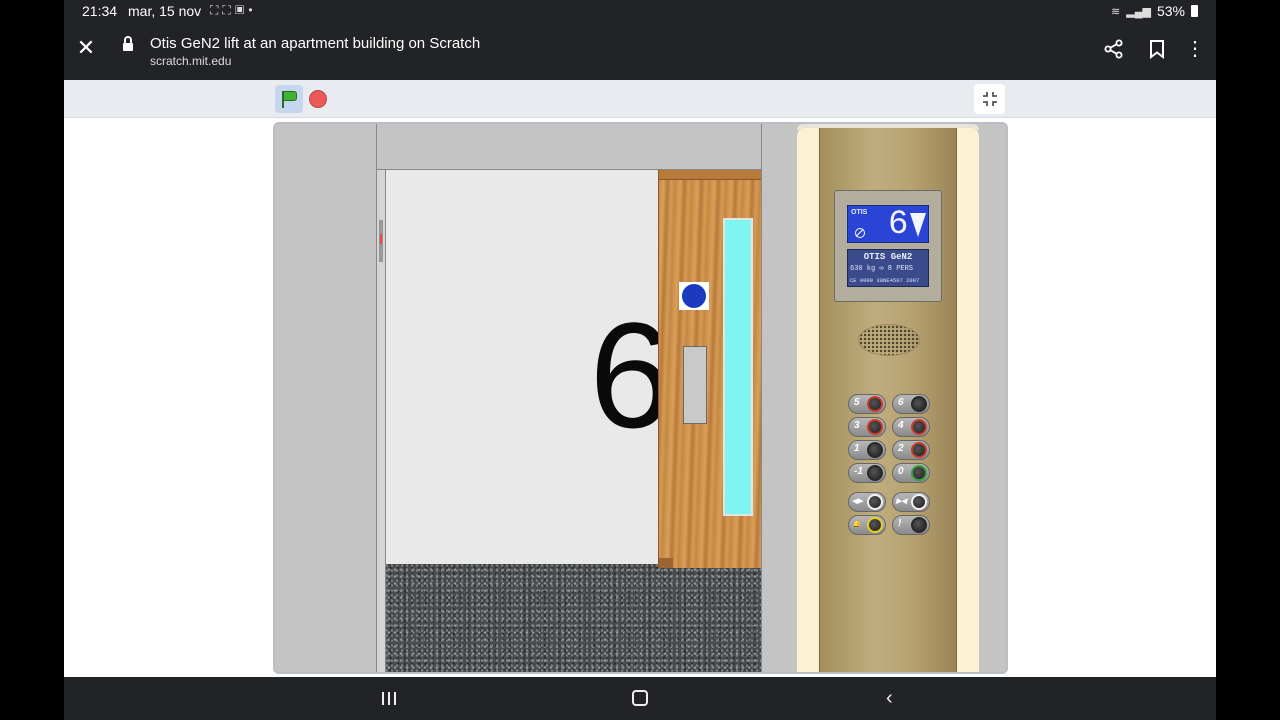  What do you see at coordinates (885, 280) in the screenshot?
I see `plate-code: CE 0000 38NE4507 2007` at bounding box center [885, 280].